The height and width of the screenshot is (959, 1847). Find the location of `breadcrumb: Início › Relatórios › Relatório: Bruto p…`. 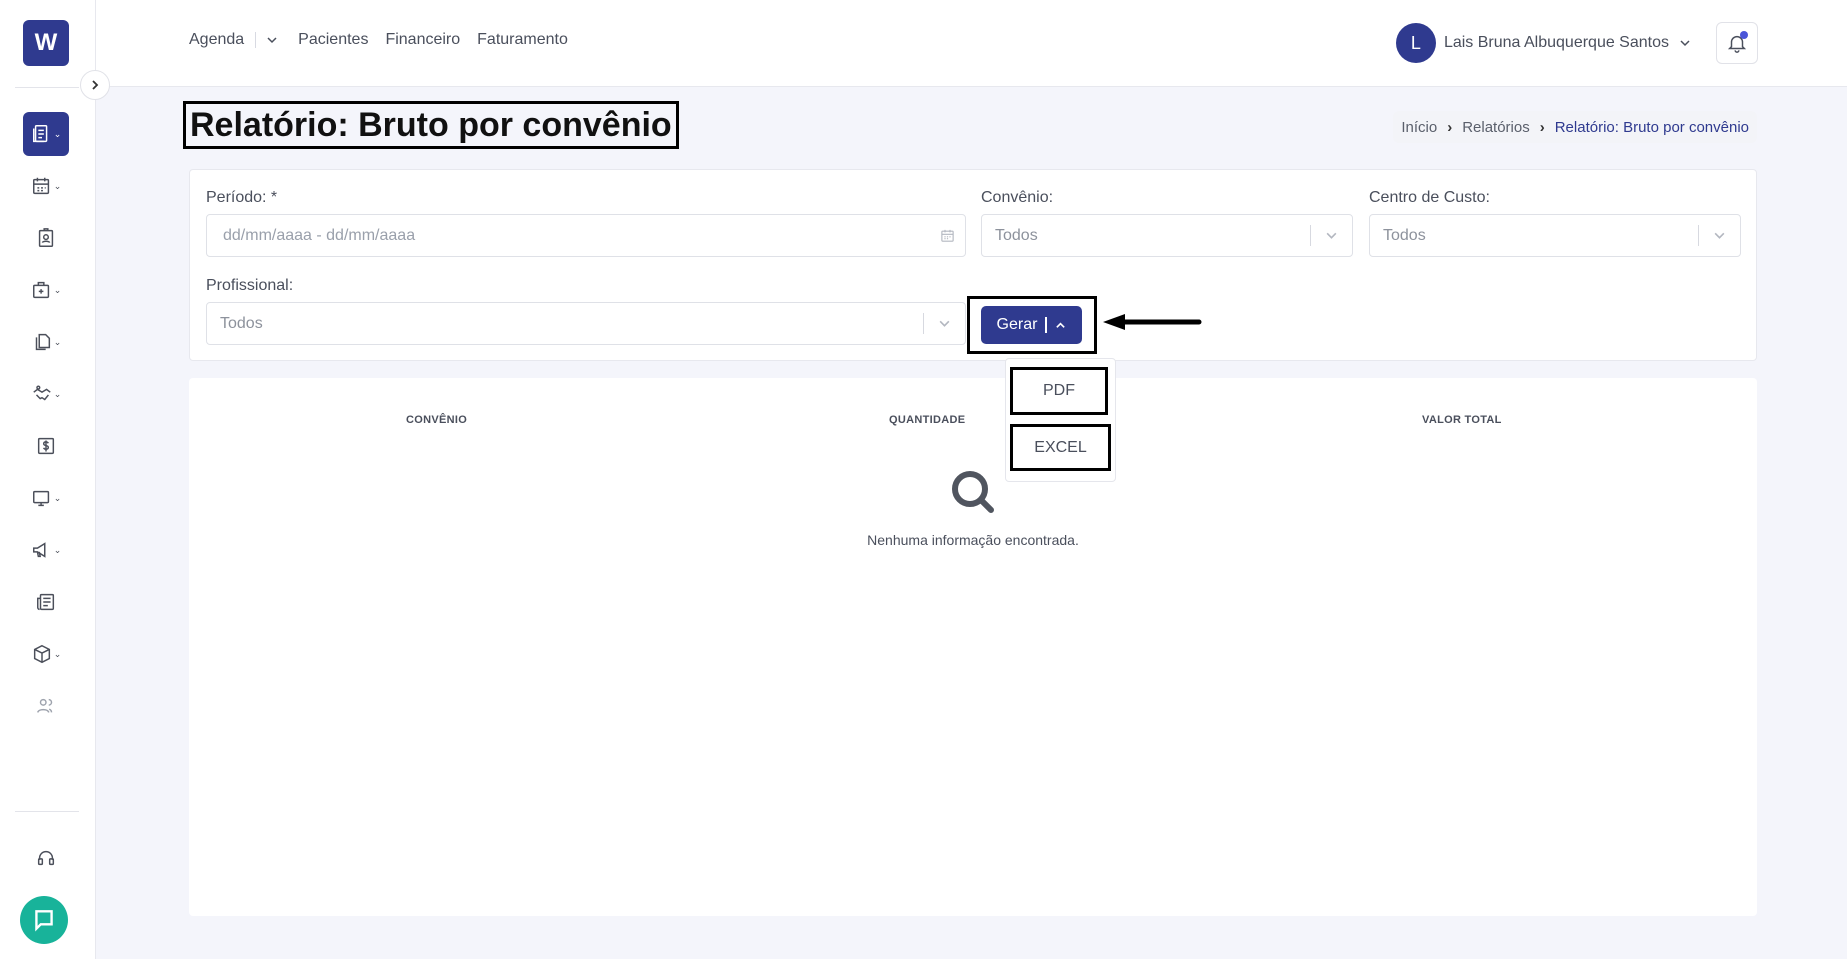

breadcrumb: Início › Relatórios › Relatório: Bruto p… is located at coordinates (1575, 127).